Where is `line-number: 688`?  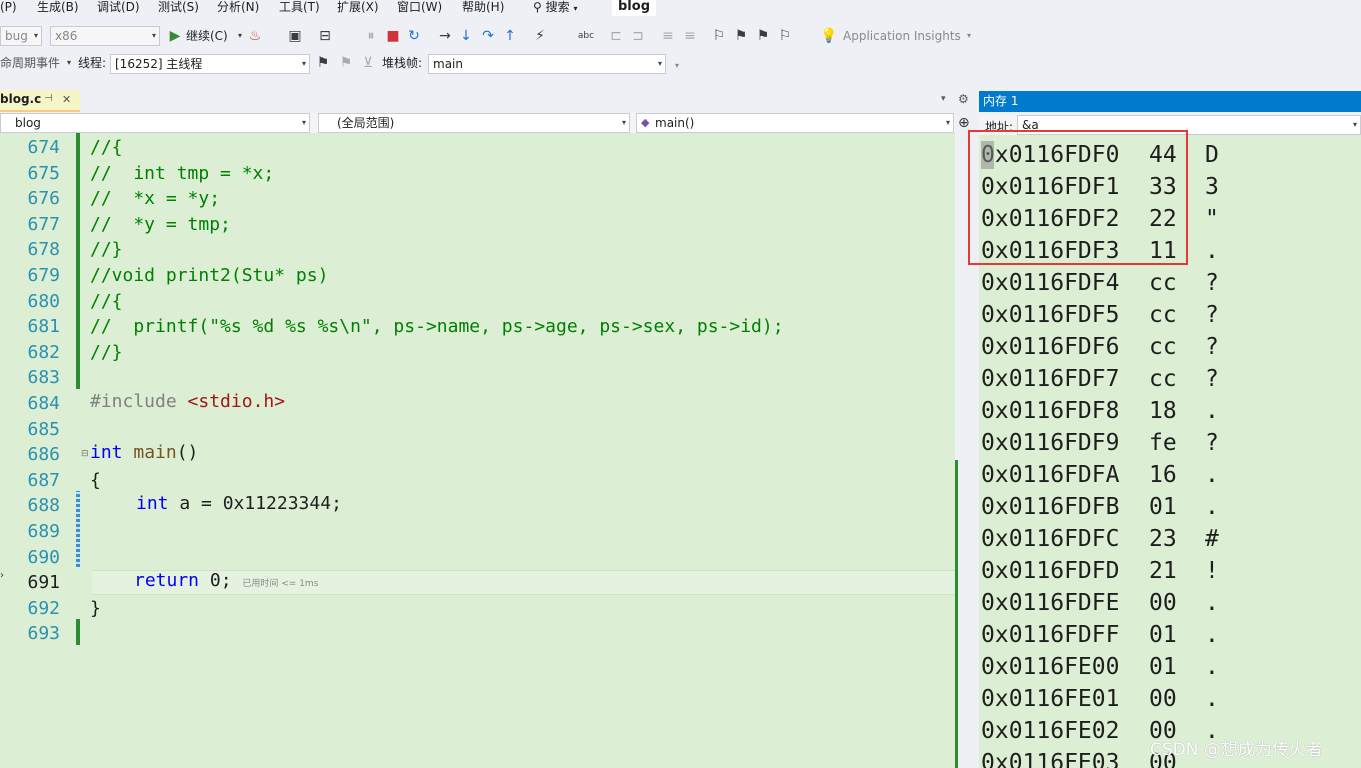 line-number: 688 is located at coordinates (43, 506).